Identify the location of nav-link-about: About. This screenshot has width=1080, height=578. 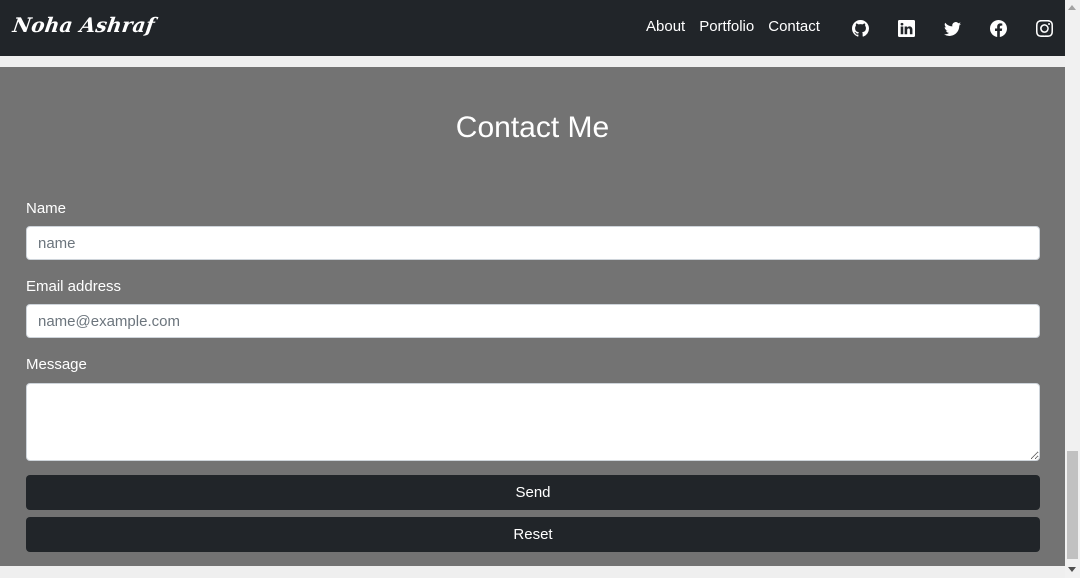
(665, 26).